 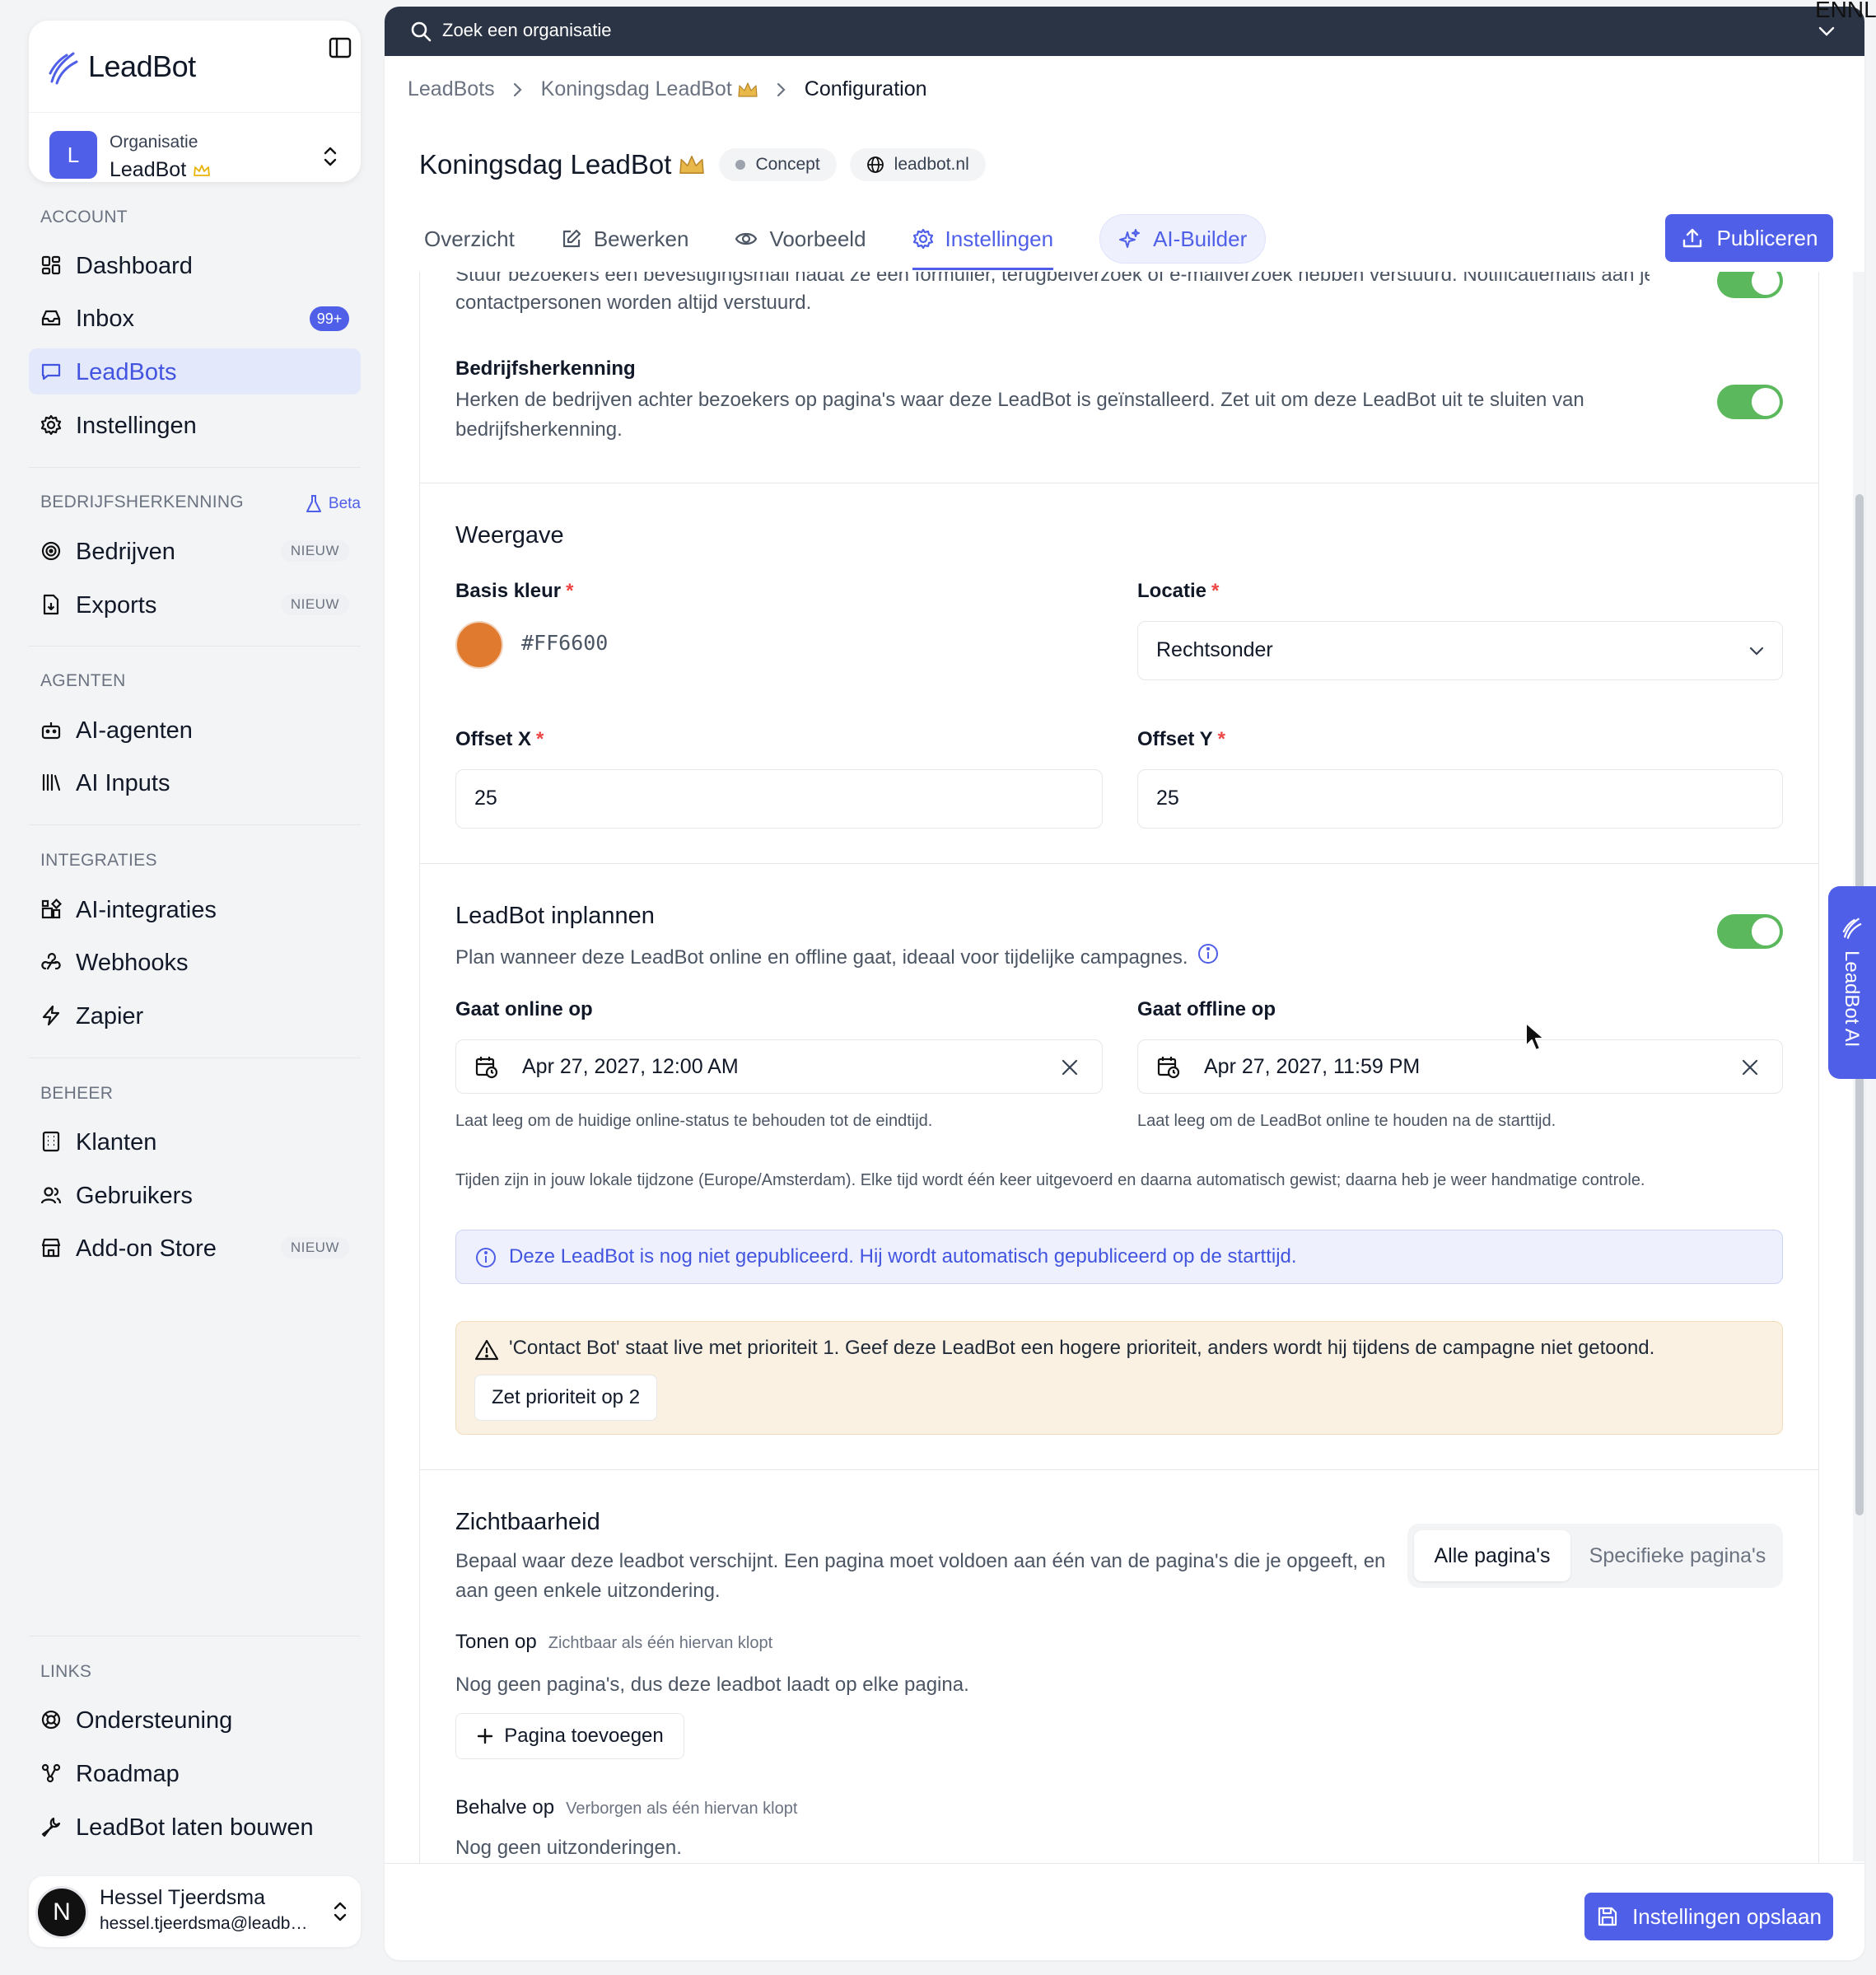 What do you see at coordinates (624, 239) in the screenshot?
I see `tab-bewerken: Bewerken` at bounding box center [624, 239].